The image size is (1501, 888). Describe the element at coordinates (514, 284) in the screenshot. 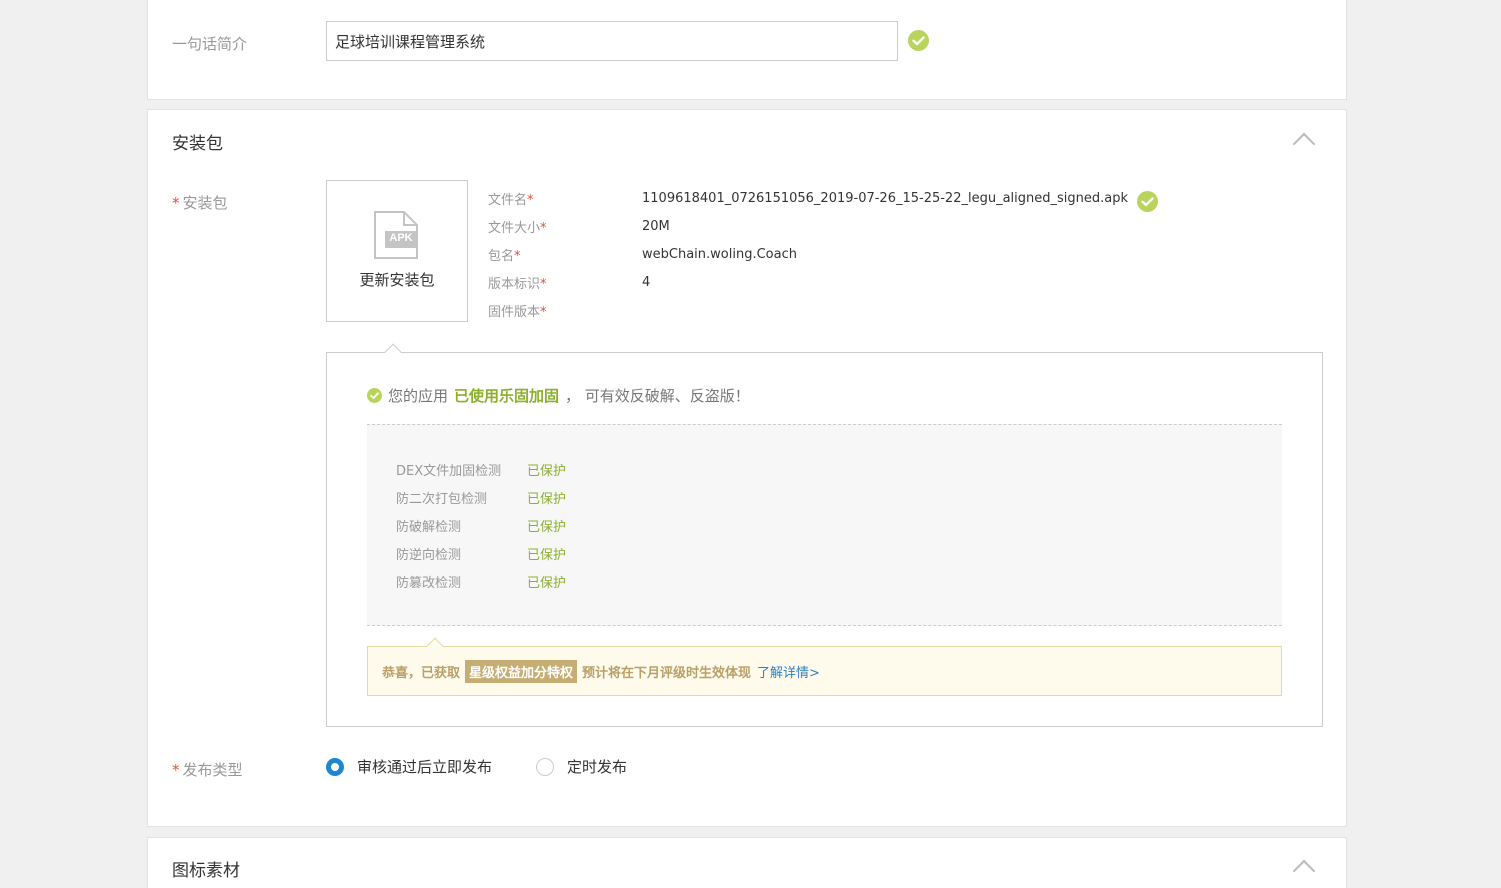

I see `info-key: 版本标识` at that location.